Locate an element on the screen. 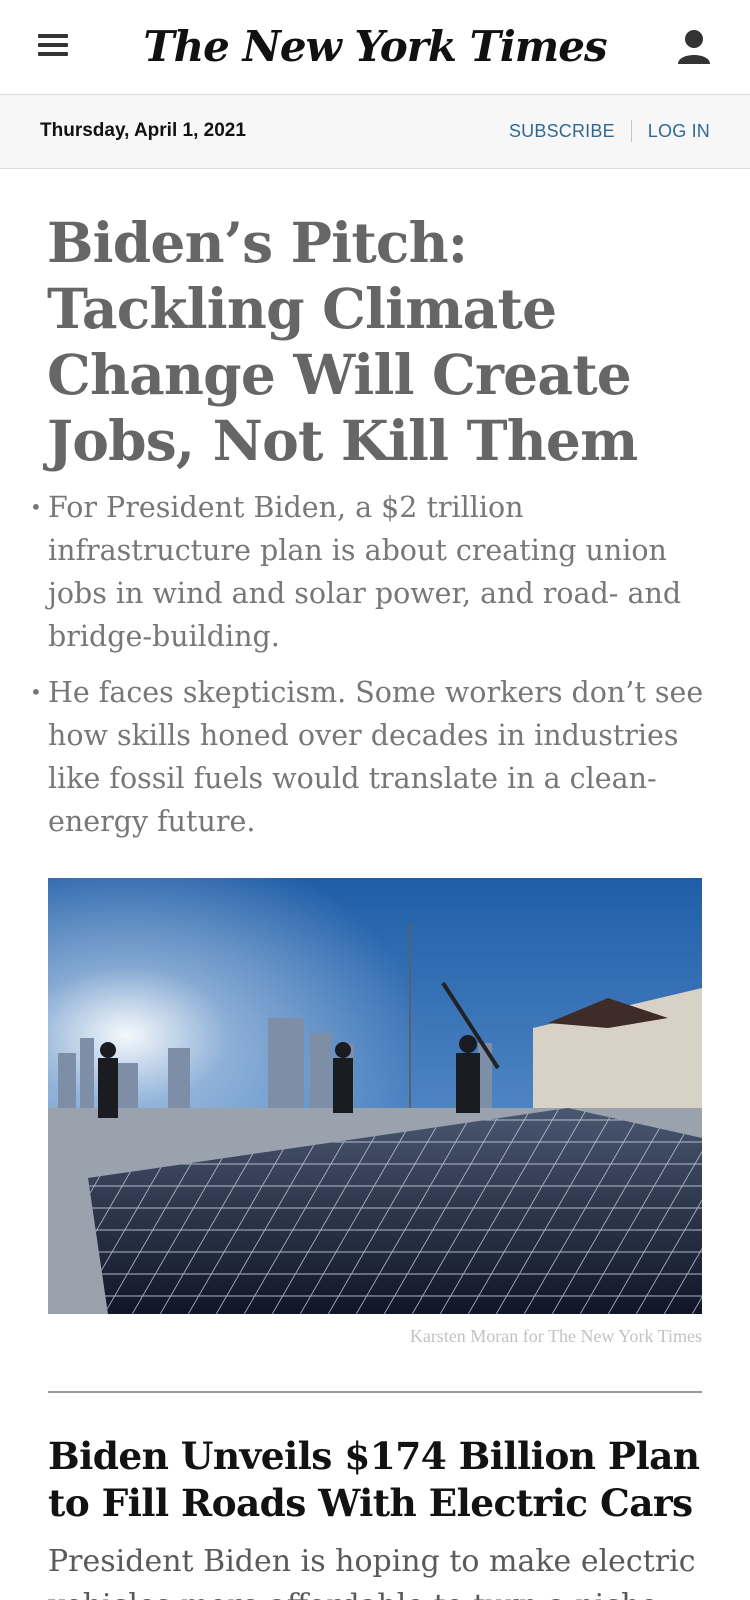 The image size is (750, 1600). subscribe-link: SUBSCRIBE is located at coordinates (562, 131).